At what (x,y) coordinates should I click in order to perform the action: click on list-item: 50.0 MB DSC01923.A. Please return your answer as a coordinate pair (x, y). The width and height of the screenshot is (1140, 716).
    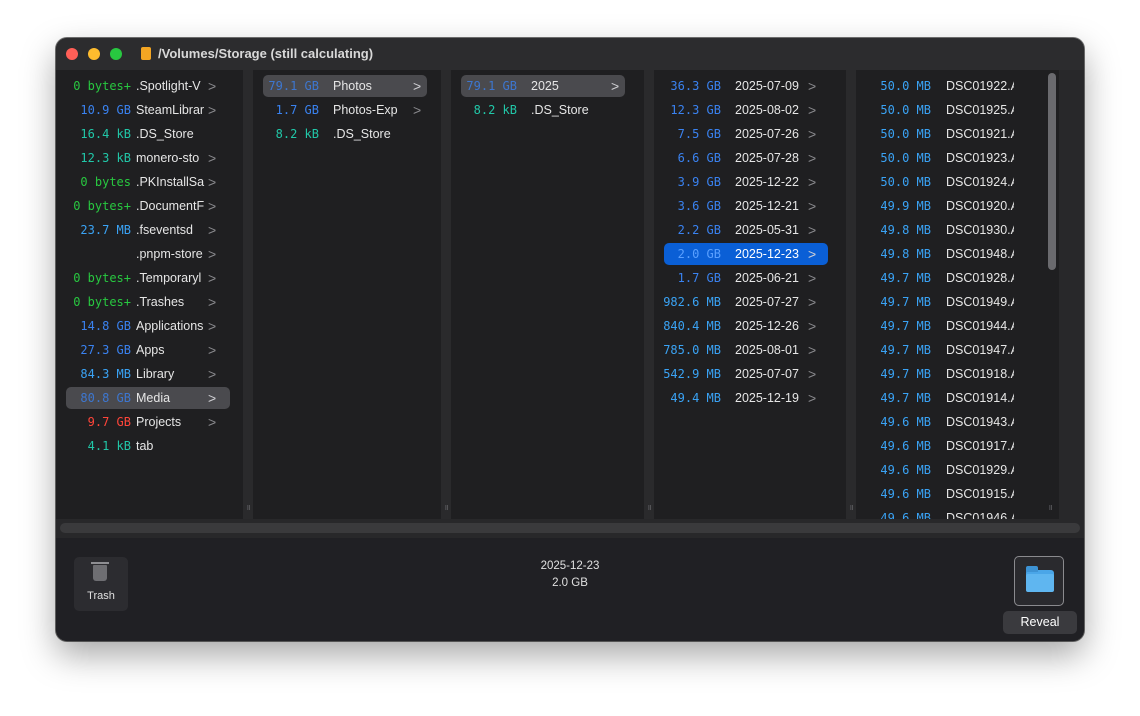
    Looking at the image, I should click on (951, 158).